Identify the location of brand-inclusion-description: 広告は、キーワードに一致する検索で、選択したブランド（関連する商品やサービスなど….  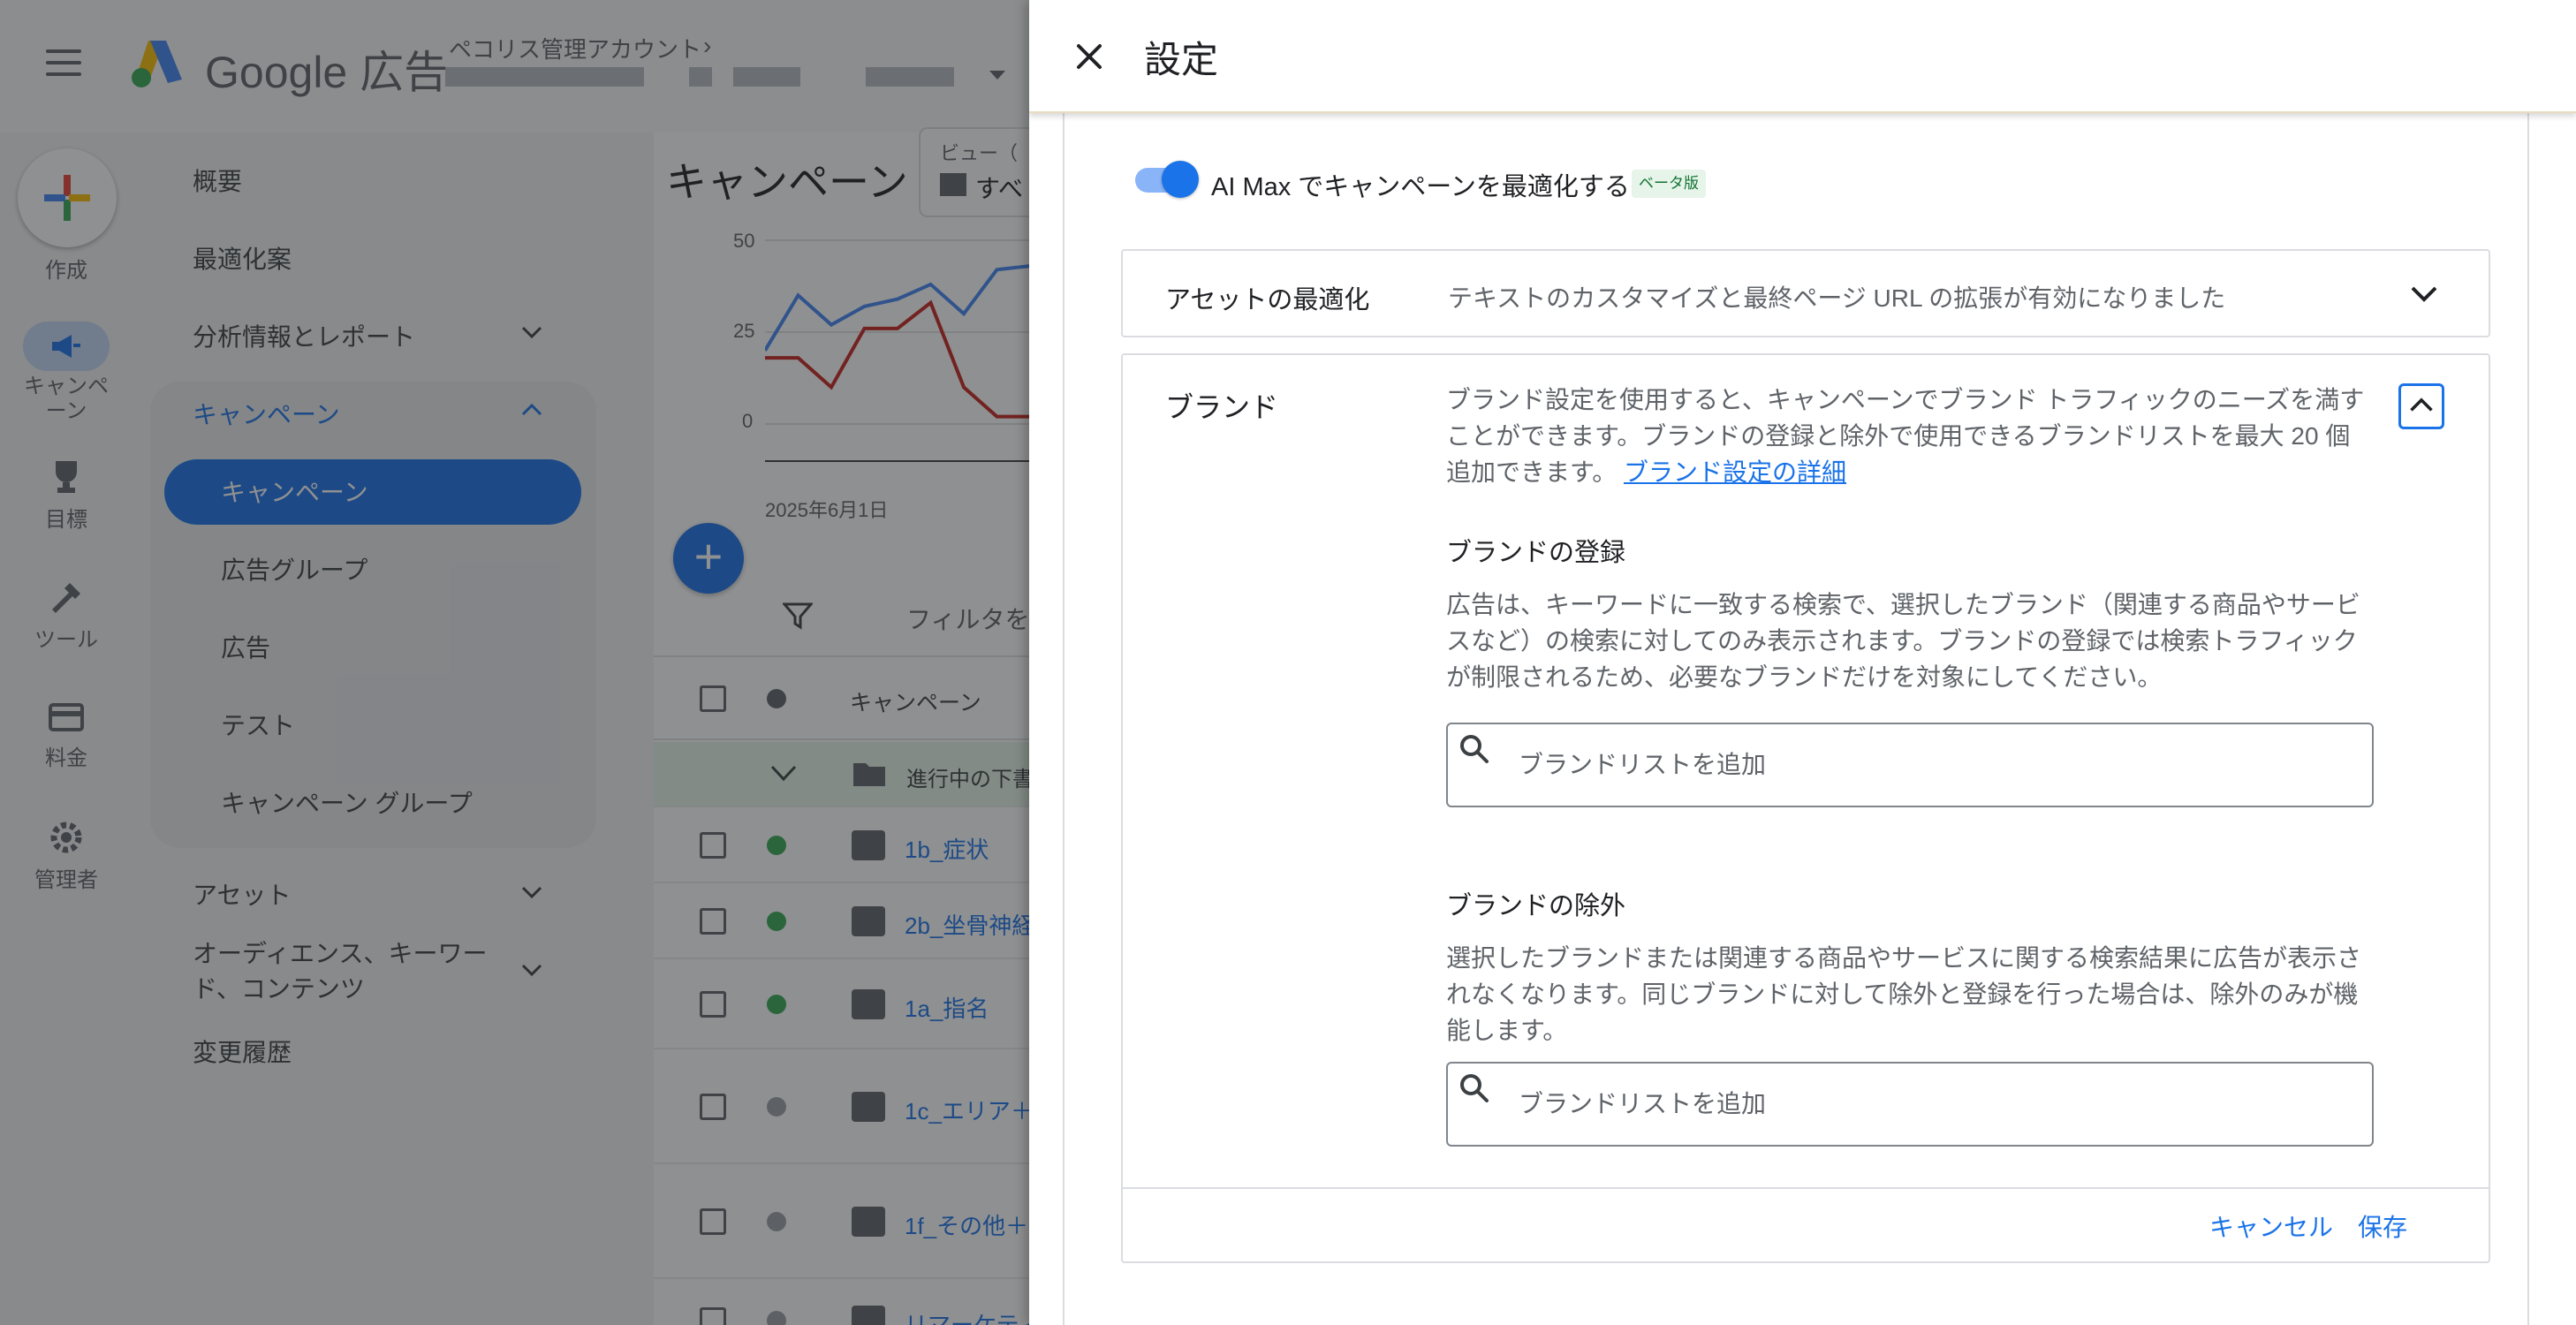
(1903, 641).